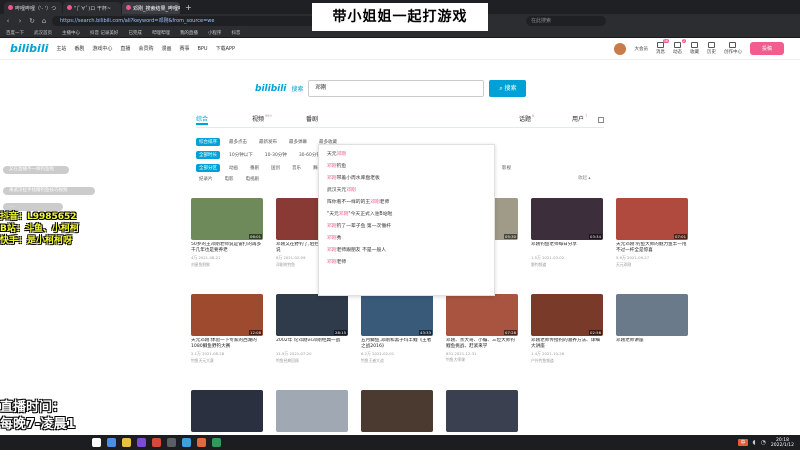  Describe the element at coordinates (20, 21) in the screenshot. I see `forward-icon: ›` at that location.